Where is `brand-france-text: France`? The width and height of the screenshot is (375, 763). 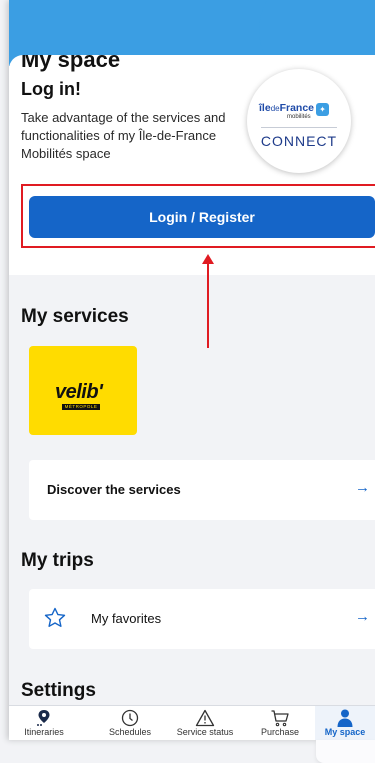 brand-france-text: France is located at coordinates (297, 108).